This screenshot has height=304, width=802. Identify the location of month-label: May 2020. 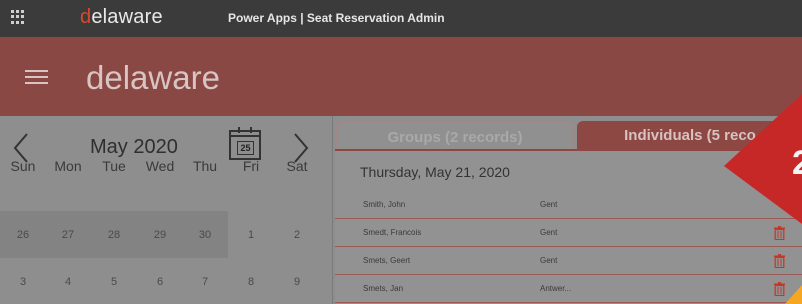
(134, 147).